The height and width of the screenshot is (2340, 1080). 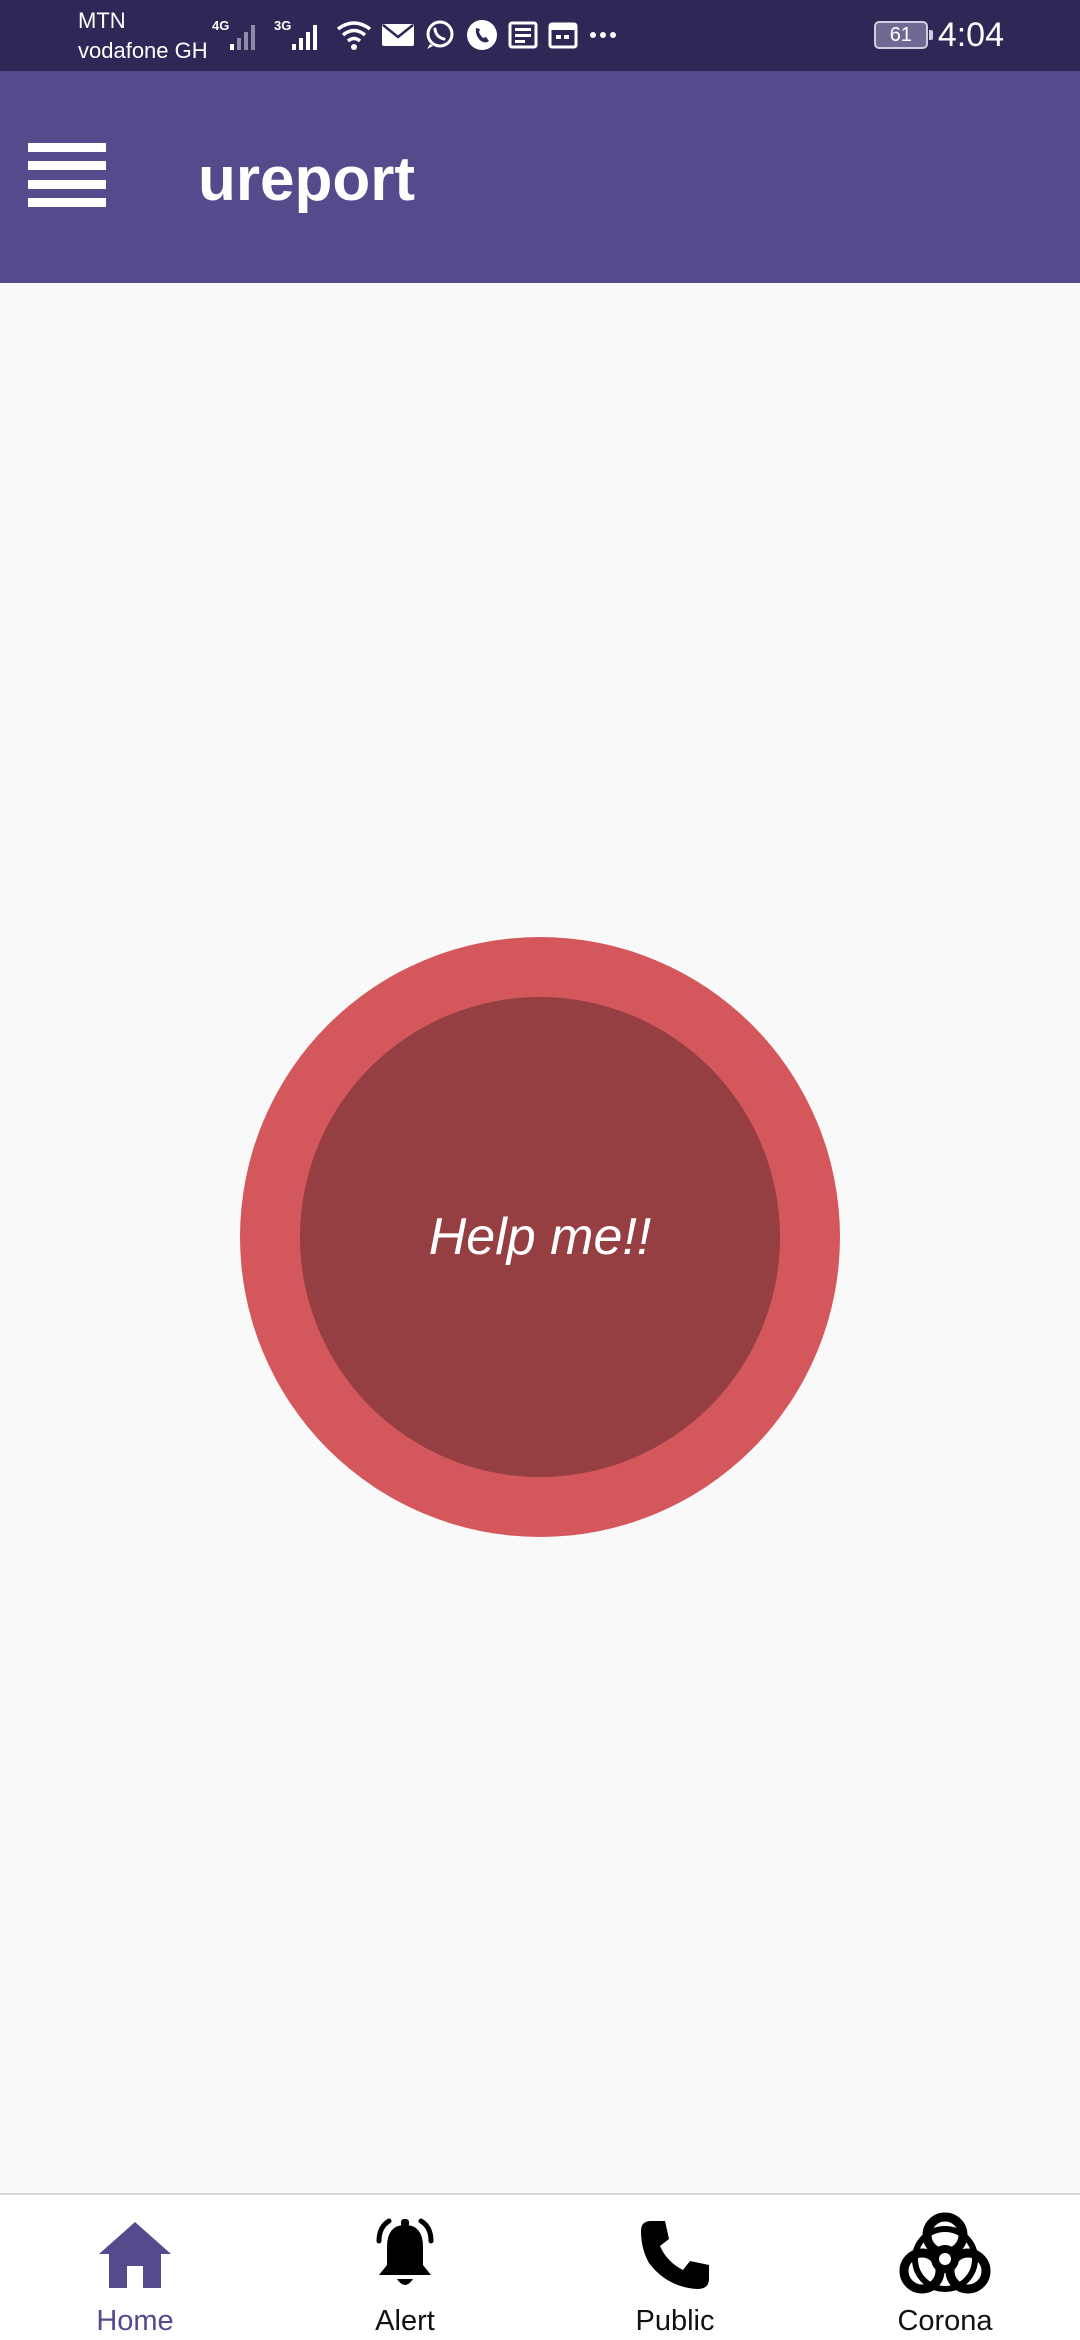 I want to click on app-title: ureport, so click(x=306, y=179).